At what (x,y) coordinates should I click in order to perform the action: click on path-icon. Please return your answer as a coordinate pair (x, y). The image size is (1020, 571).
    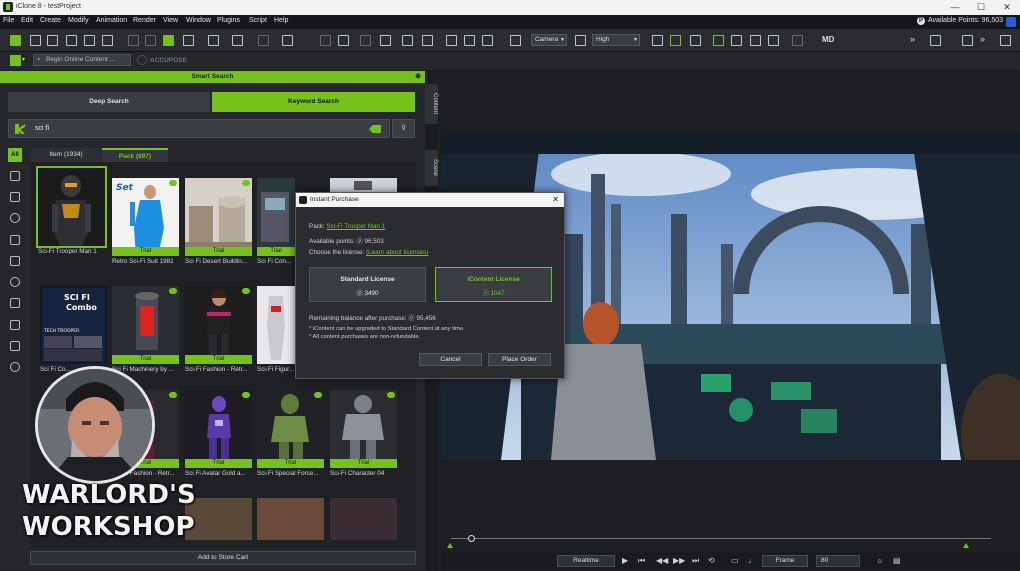
    Looking at the image, I should click on (695, 40).